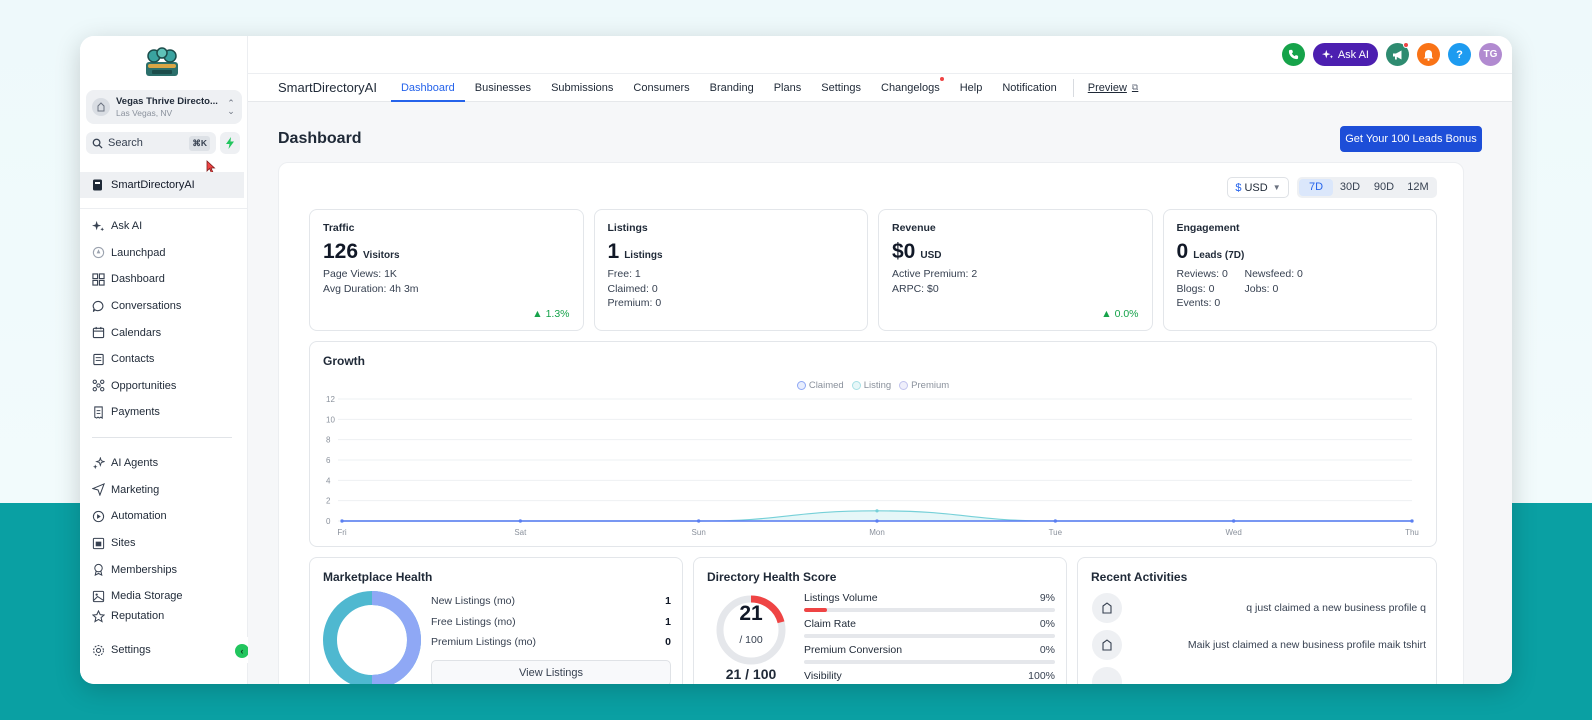 The image size is (1592, 720). What do you see at coordinates (915, 288) in the screenshot?
I see `card-line: ARPC: $0` at bounding box center [915, 288].